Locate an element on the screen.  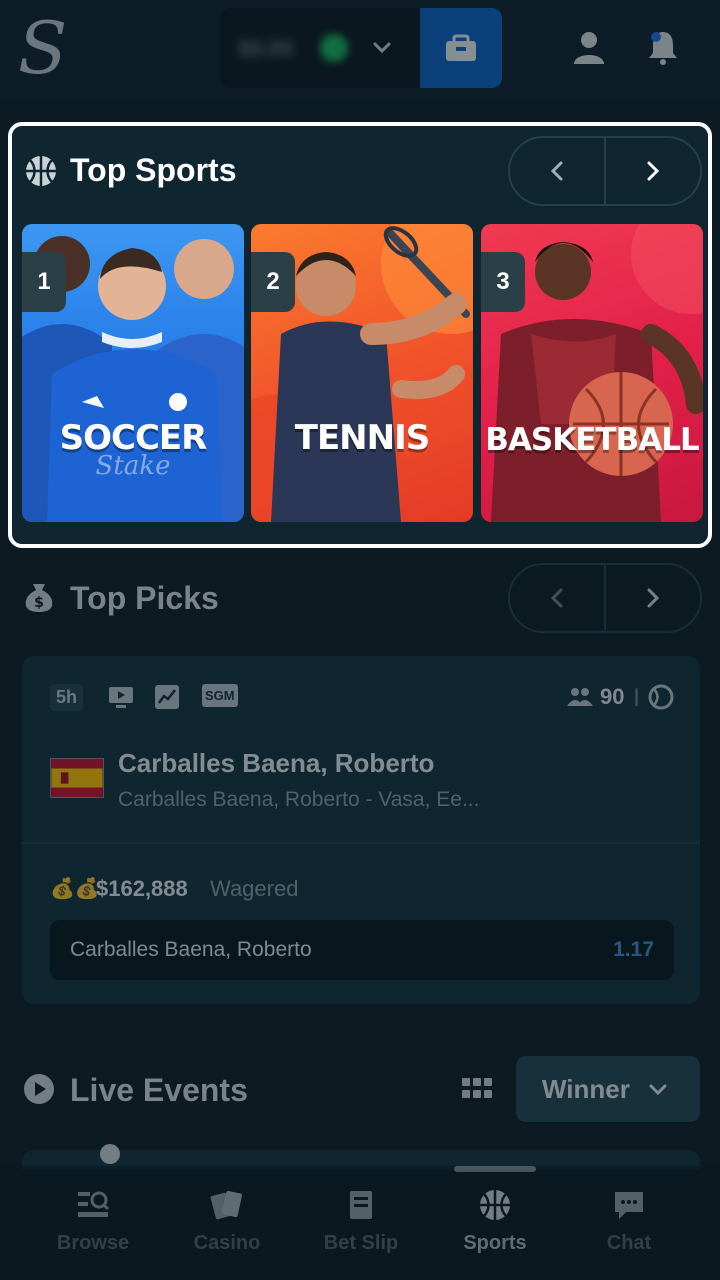
app-header: S $0.00 is located at coordinates (360, 50).